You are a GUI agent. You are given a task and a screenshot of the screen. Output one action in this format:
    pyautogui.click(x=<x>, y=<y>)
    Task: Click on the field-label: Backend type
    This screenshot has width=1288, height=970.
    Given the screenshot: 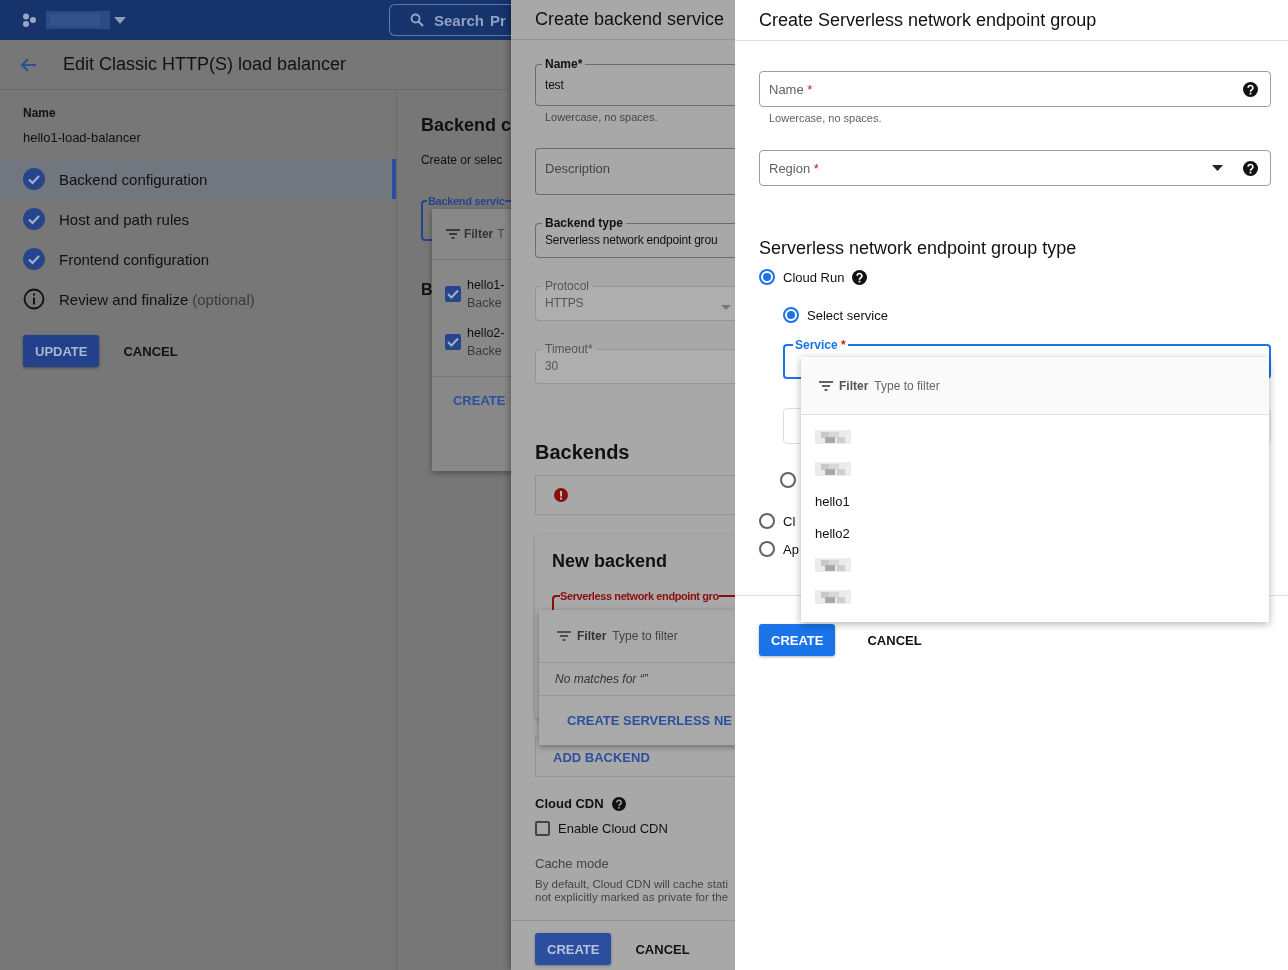 What is the action you would take?
    pyautogui.click(x=584, y=223)
    